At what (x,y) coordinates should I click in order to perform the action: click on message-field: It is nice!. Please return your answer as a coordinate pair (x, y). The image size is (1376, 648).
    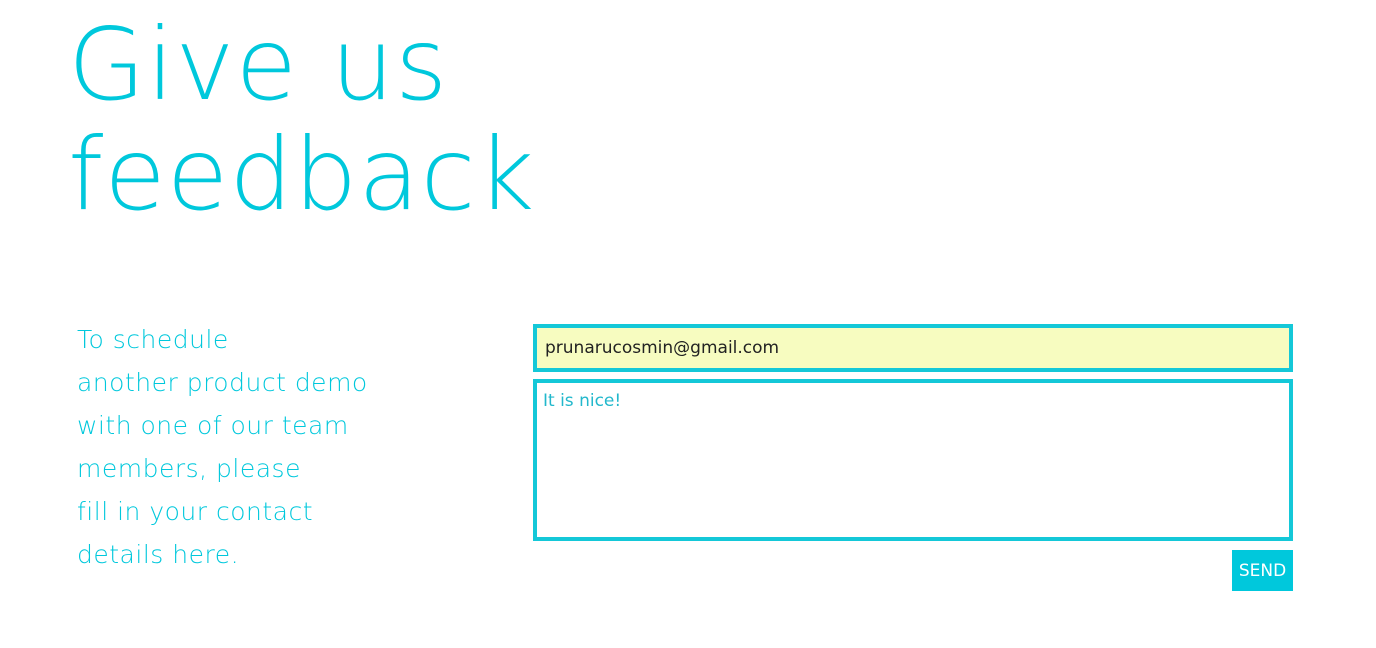
    Looking at the image, I should click on (913, 460).